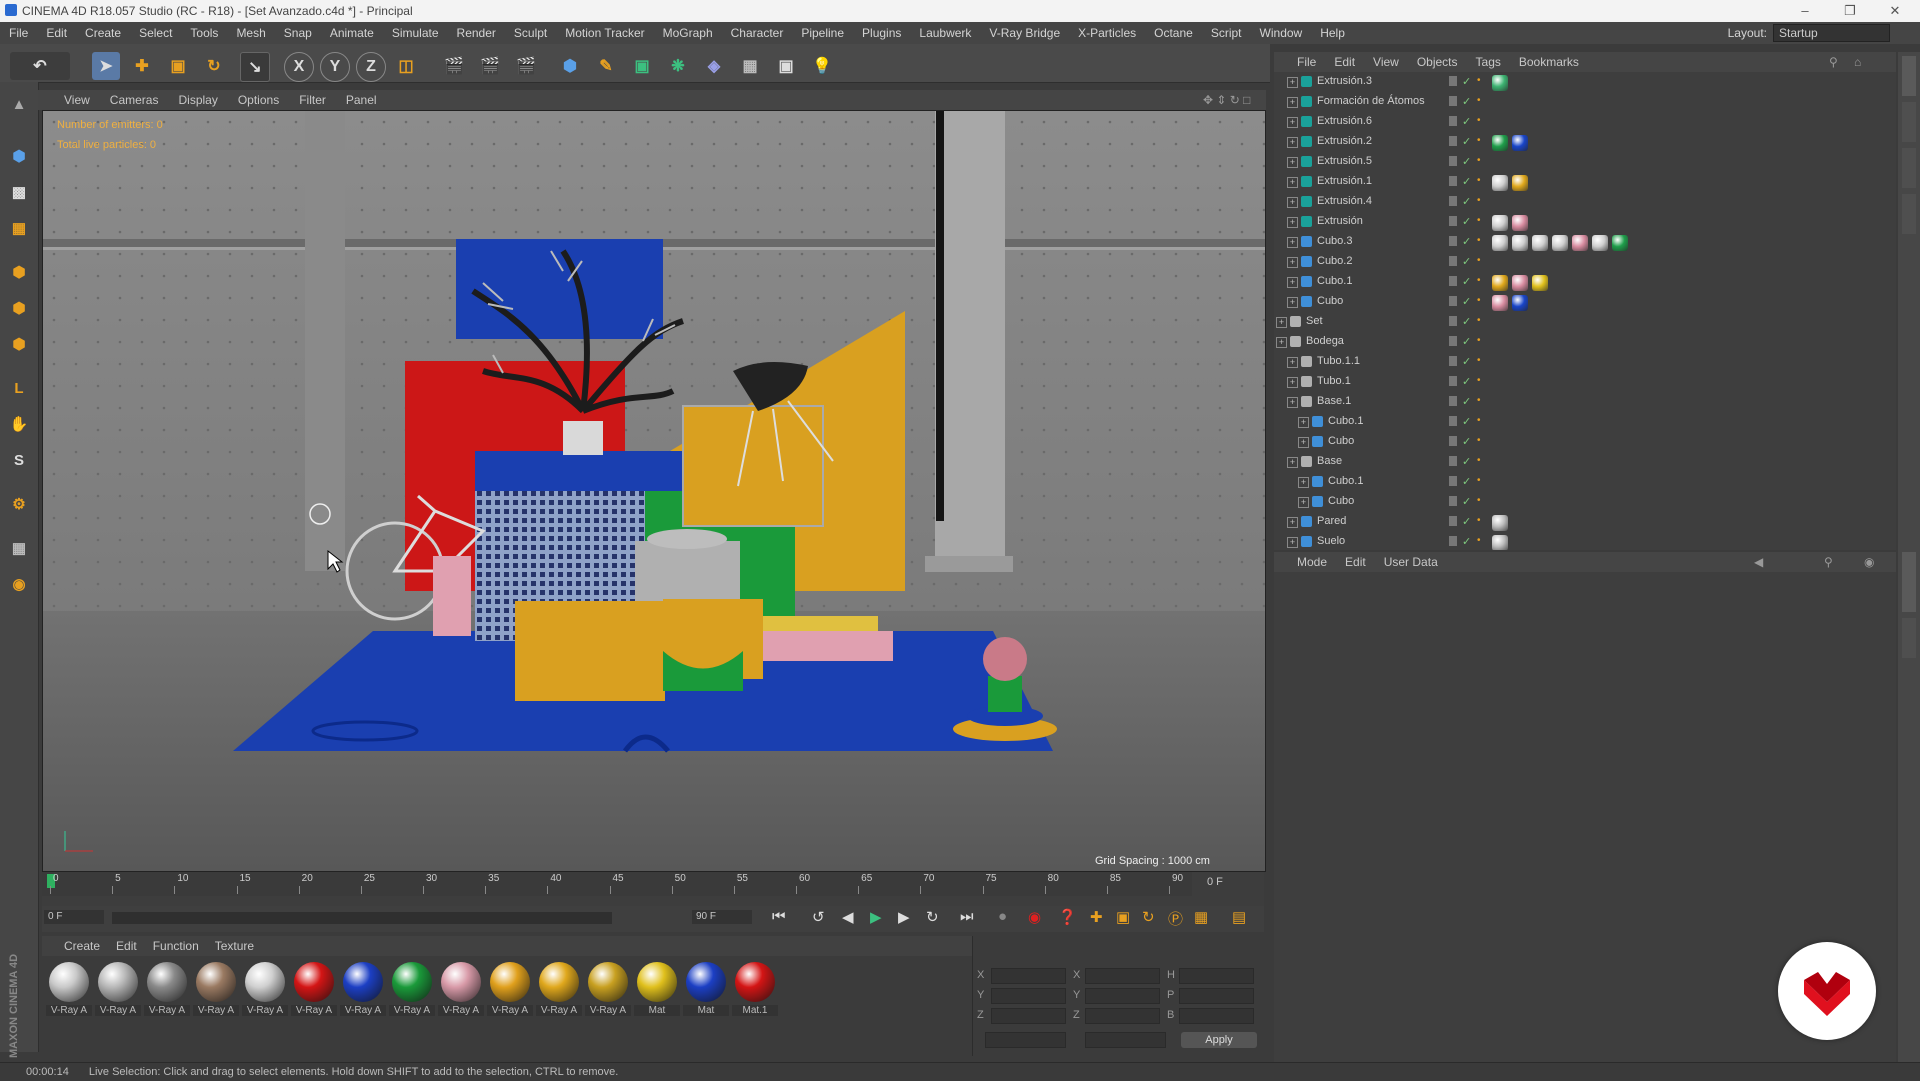 The image size is (1920, 1081). What do you see at coordinates (1895, 11) in the screenshot?
I see `close-icon: ✕` at bounding box center [1895, 11].